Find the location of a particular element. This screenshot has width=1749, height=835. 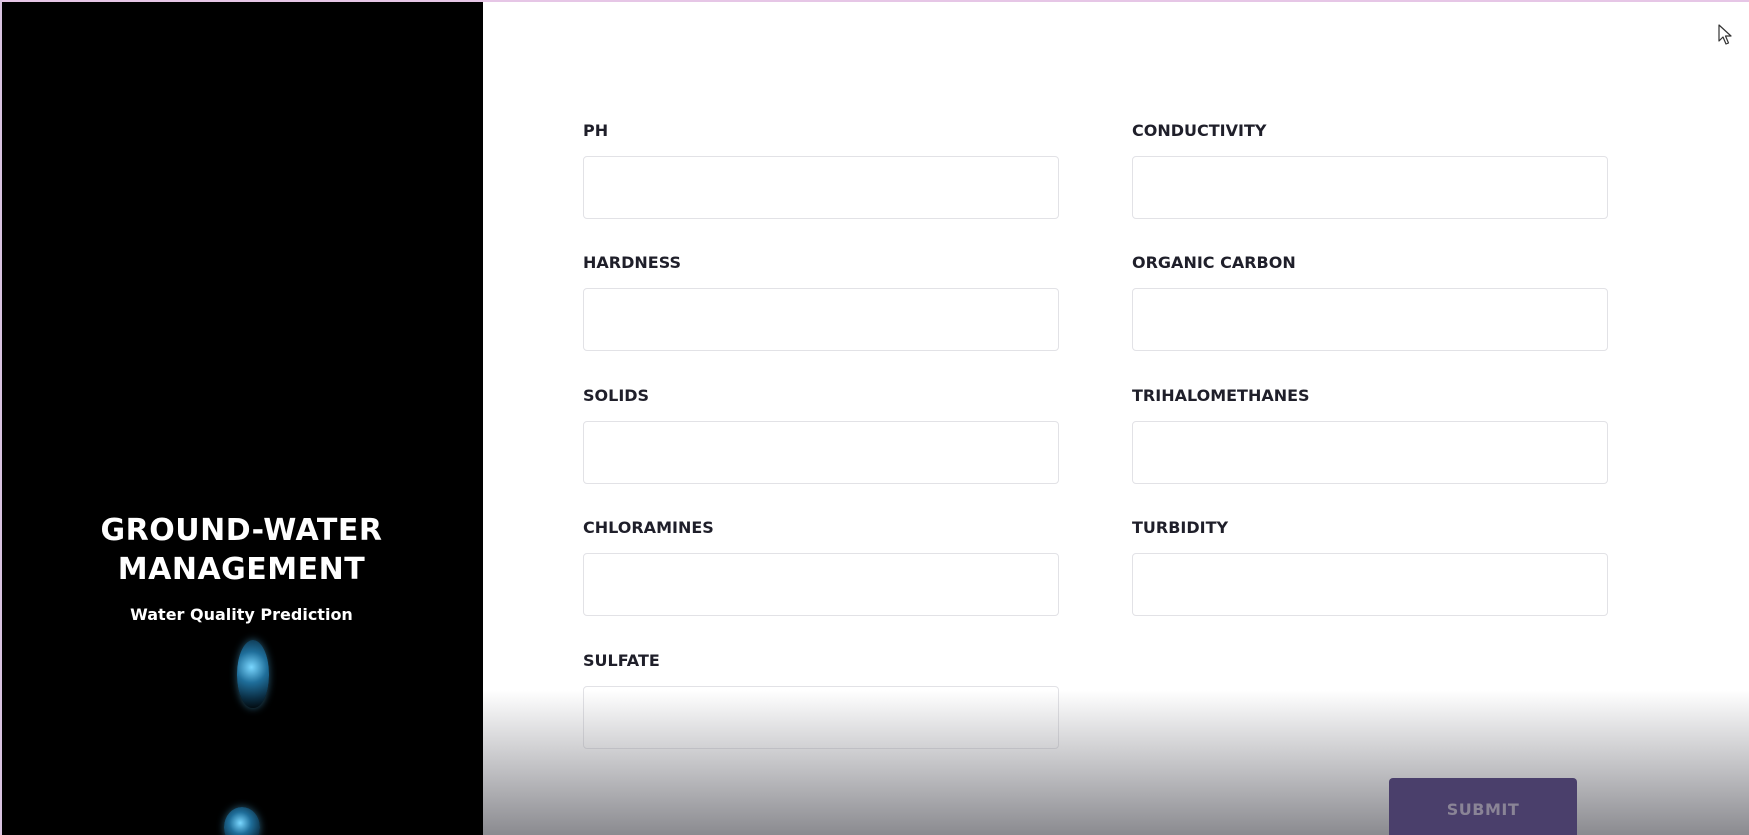

mouse-cursor-icon is located at coordinates (1725, 34).